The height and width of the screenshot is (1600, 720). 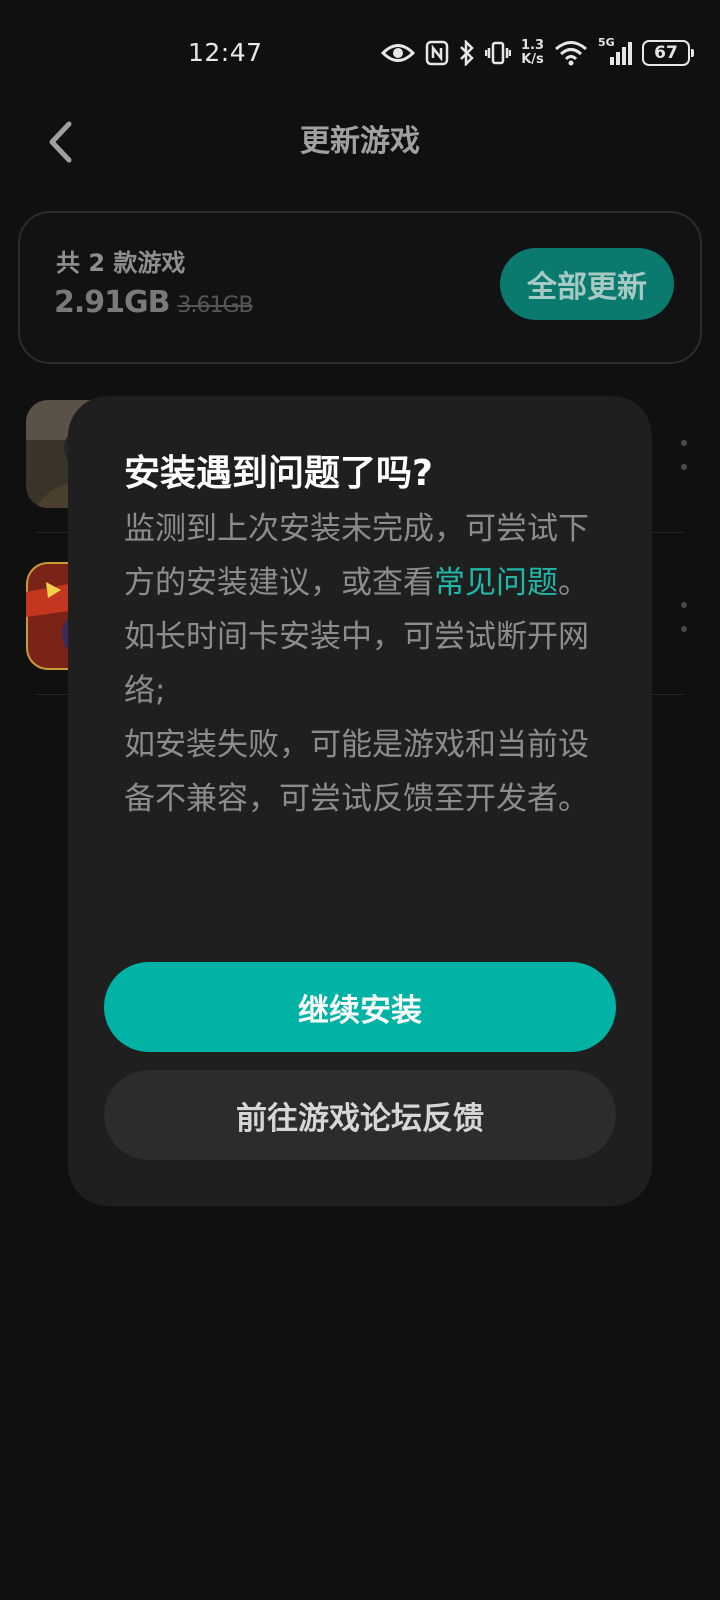 I want to click on dialog-title: 安装遇到问题了吗?, so click(x=278, y=473).